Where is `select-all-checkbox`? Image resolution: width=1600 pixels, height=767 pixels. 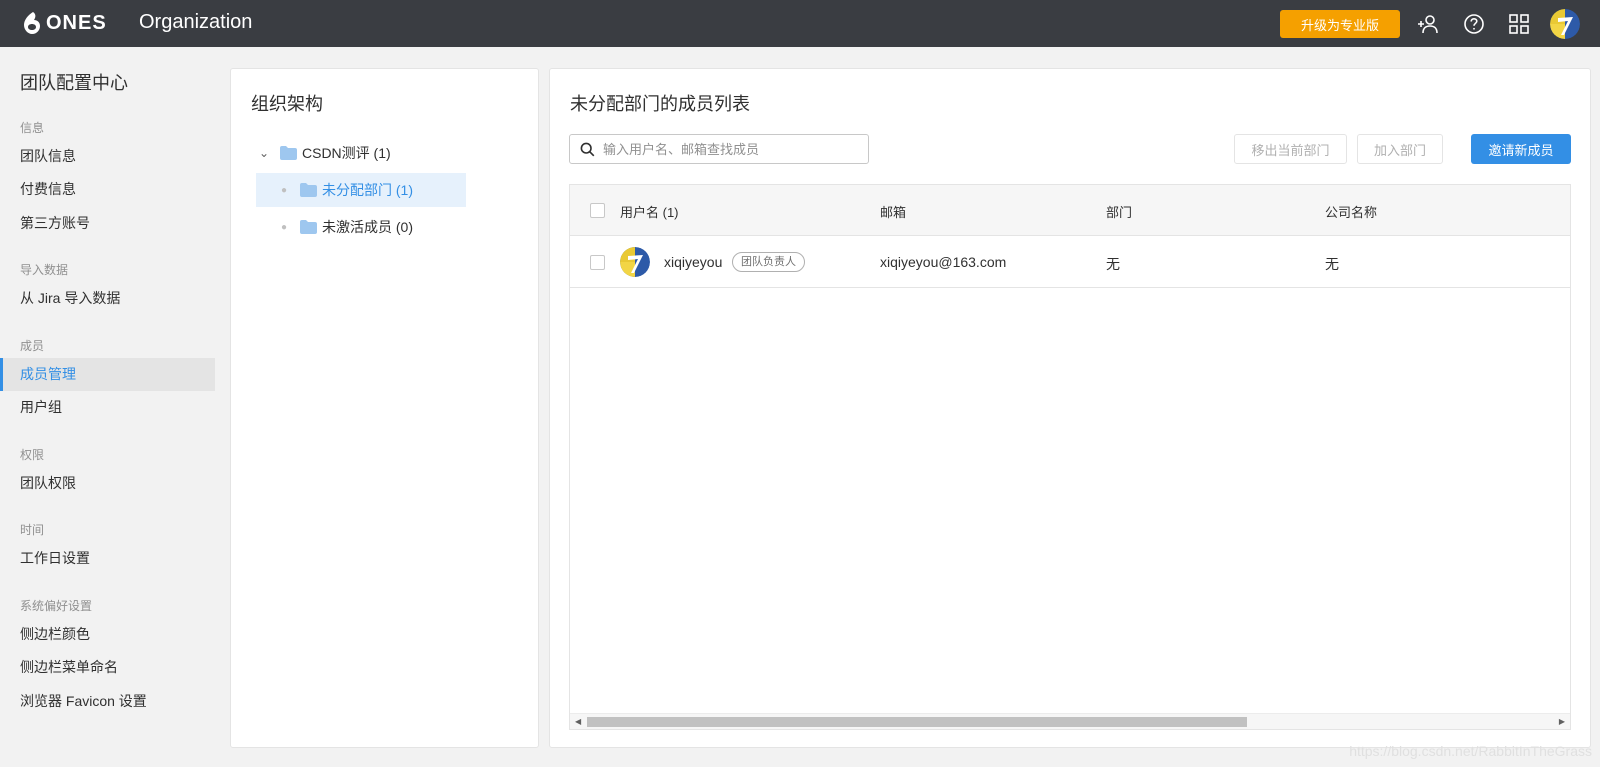
select-all-checkbox is located at coordinates (597, 210).